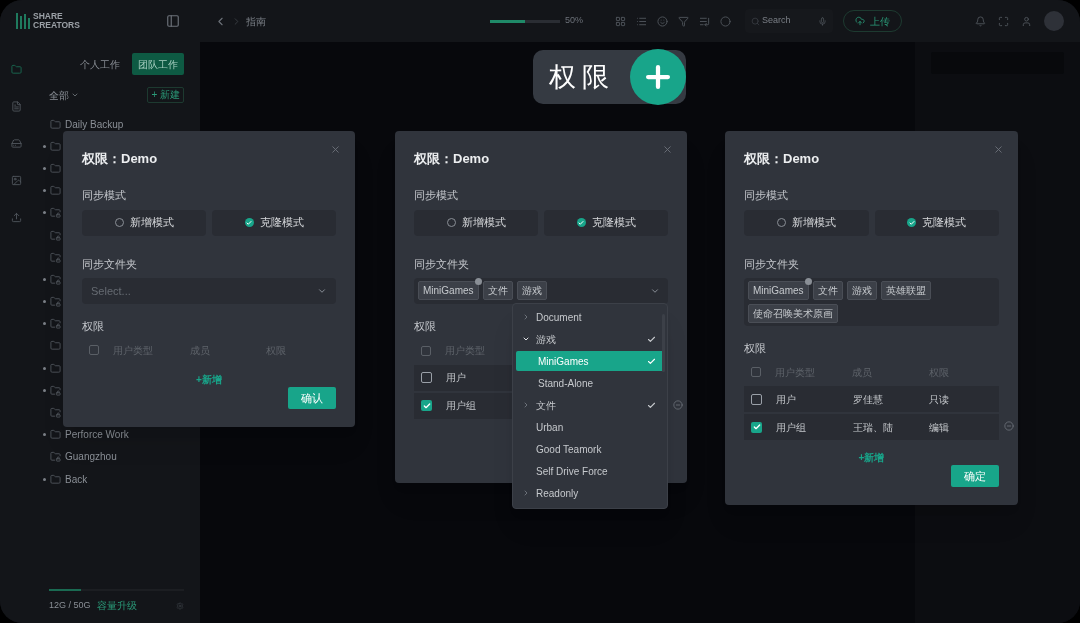  I want to click on list-icon, so click(16, 106).